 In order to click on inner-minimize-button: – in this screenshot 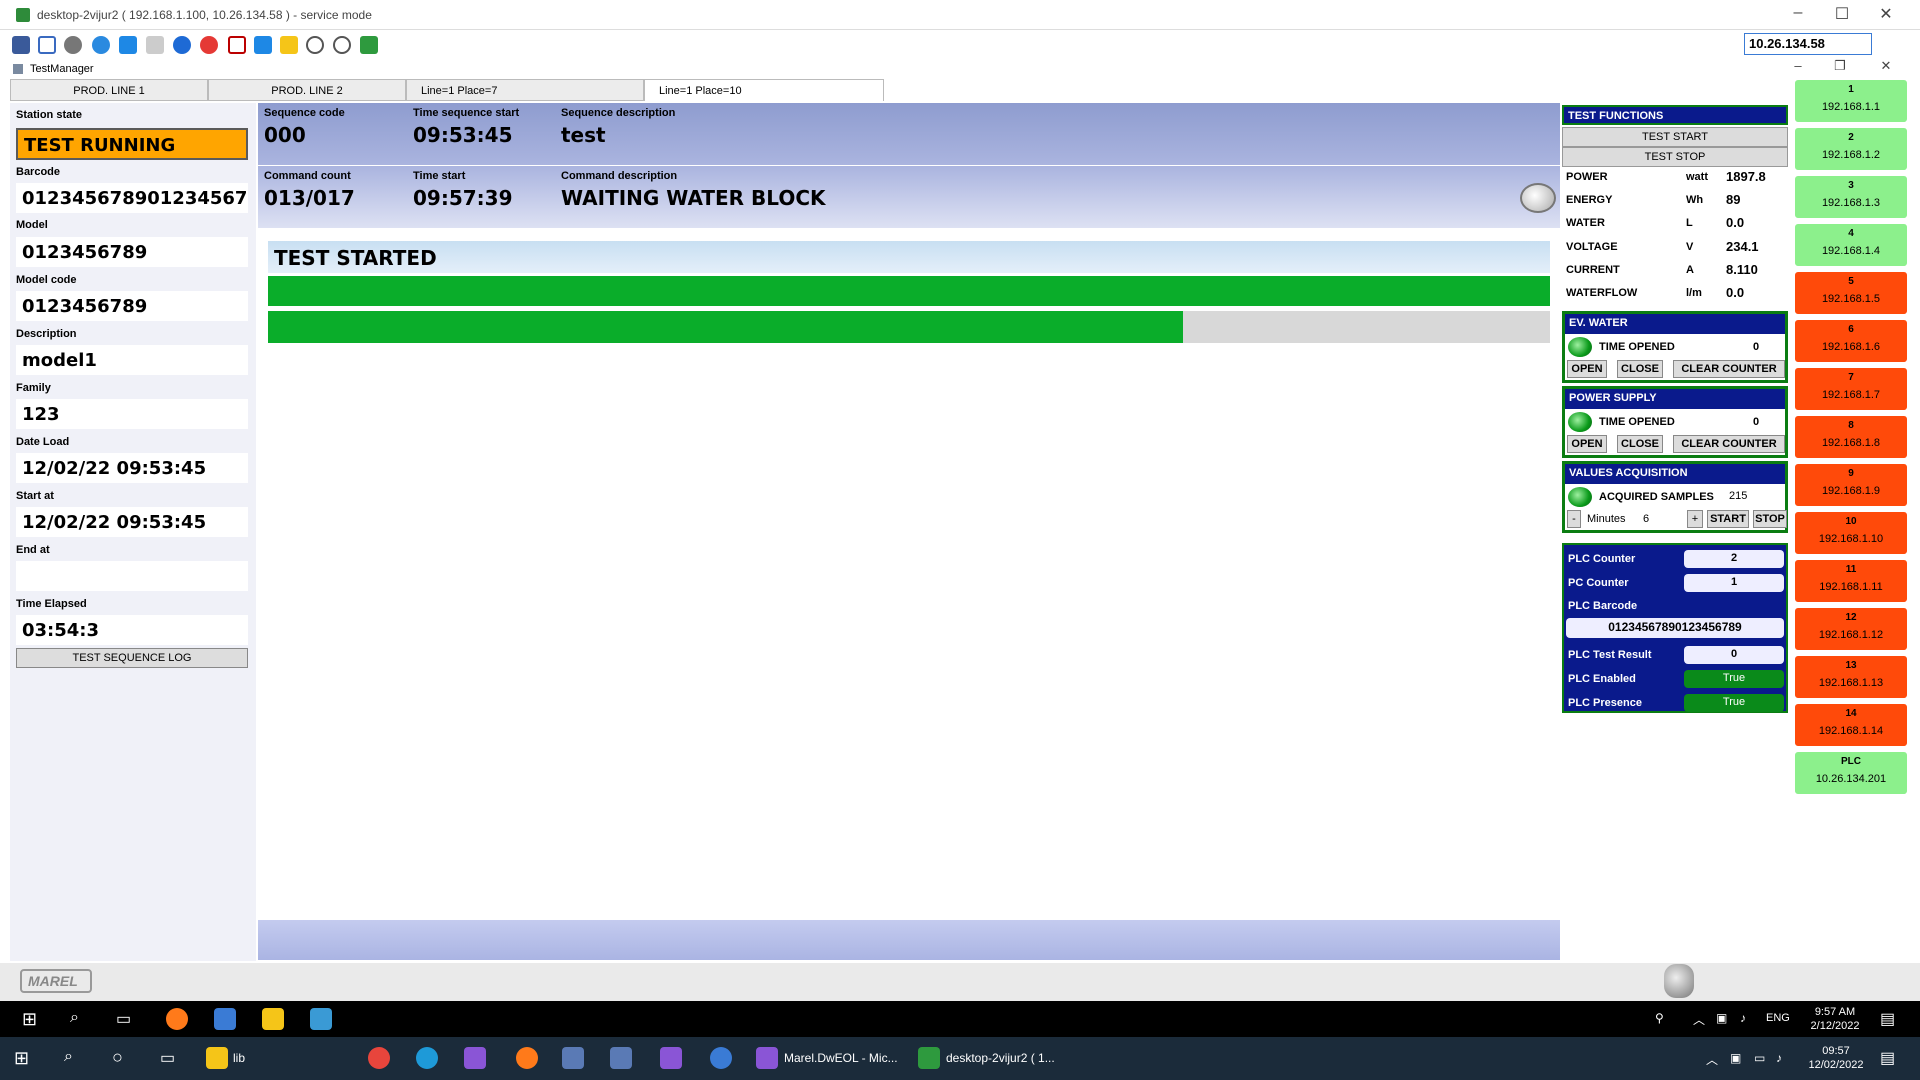, I will do `click(1798, 65)`.